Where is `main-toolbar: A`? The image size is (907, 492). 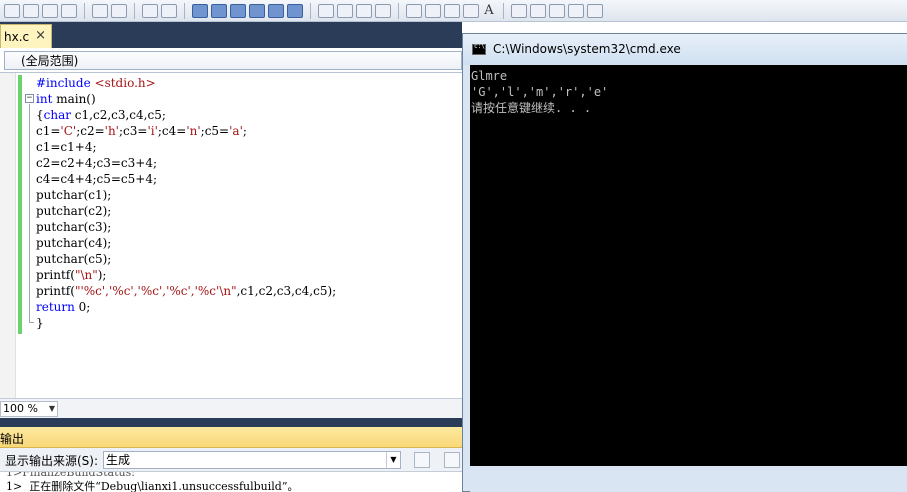
main-toolbar: A is located at coordinates (453, 11).